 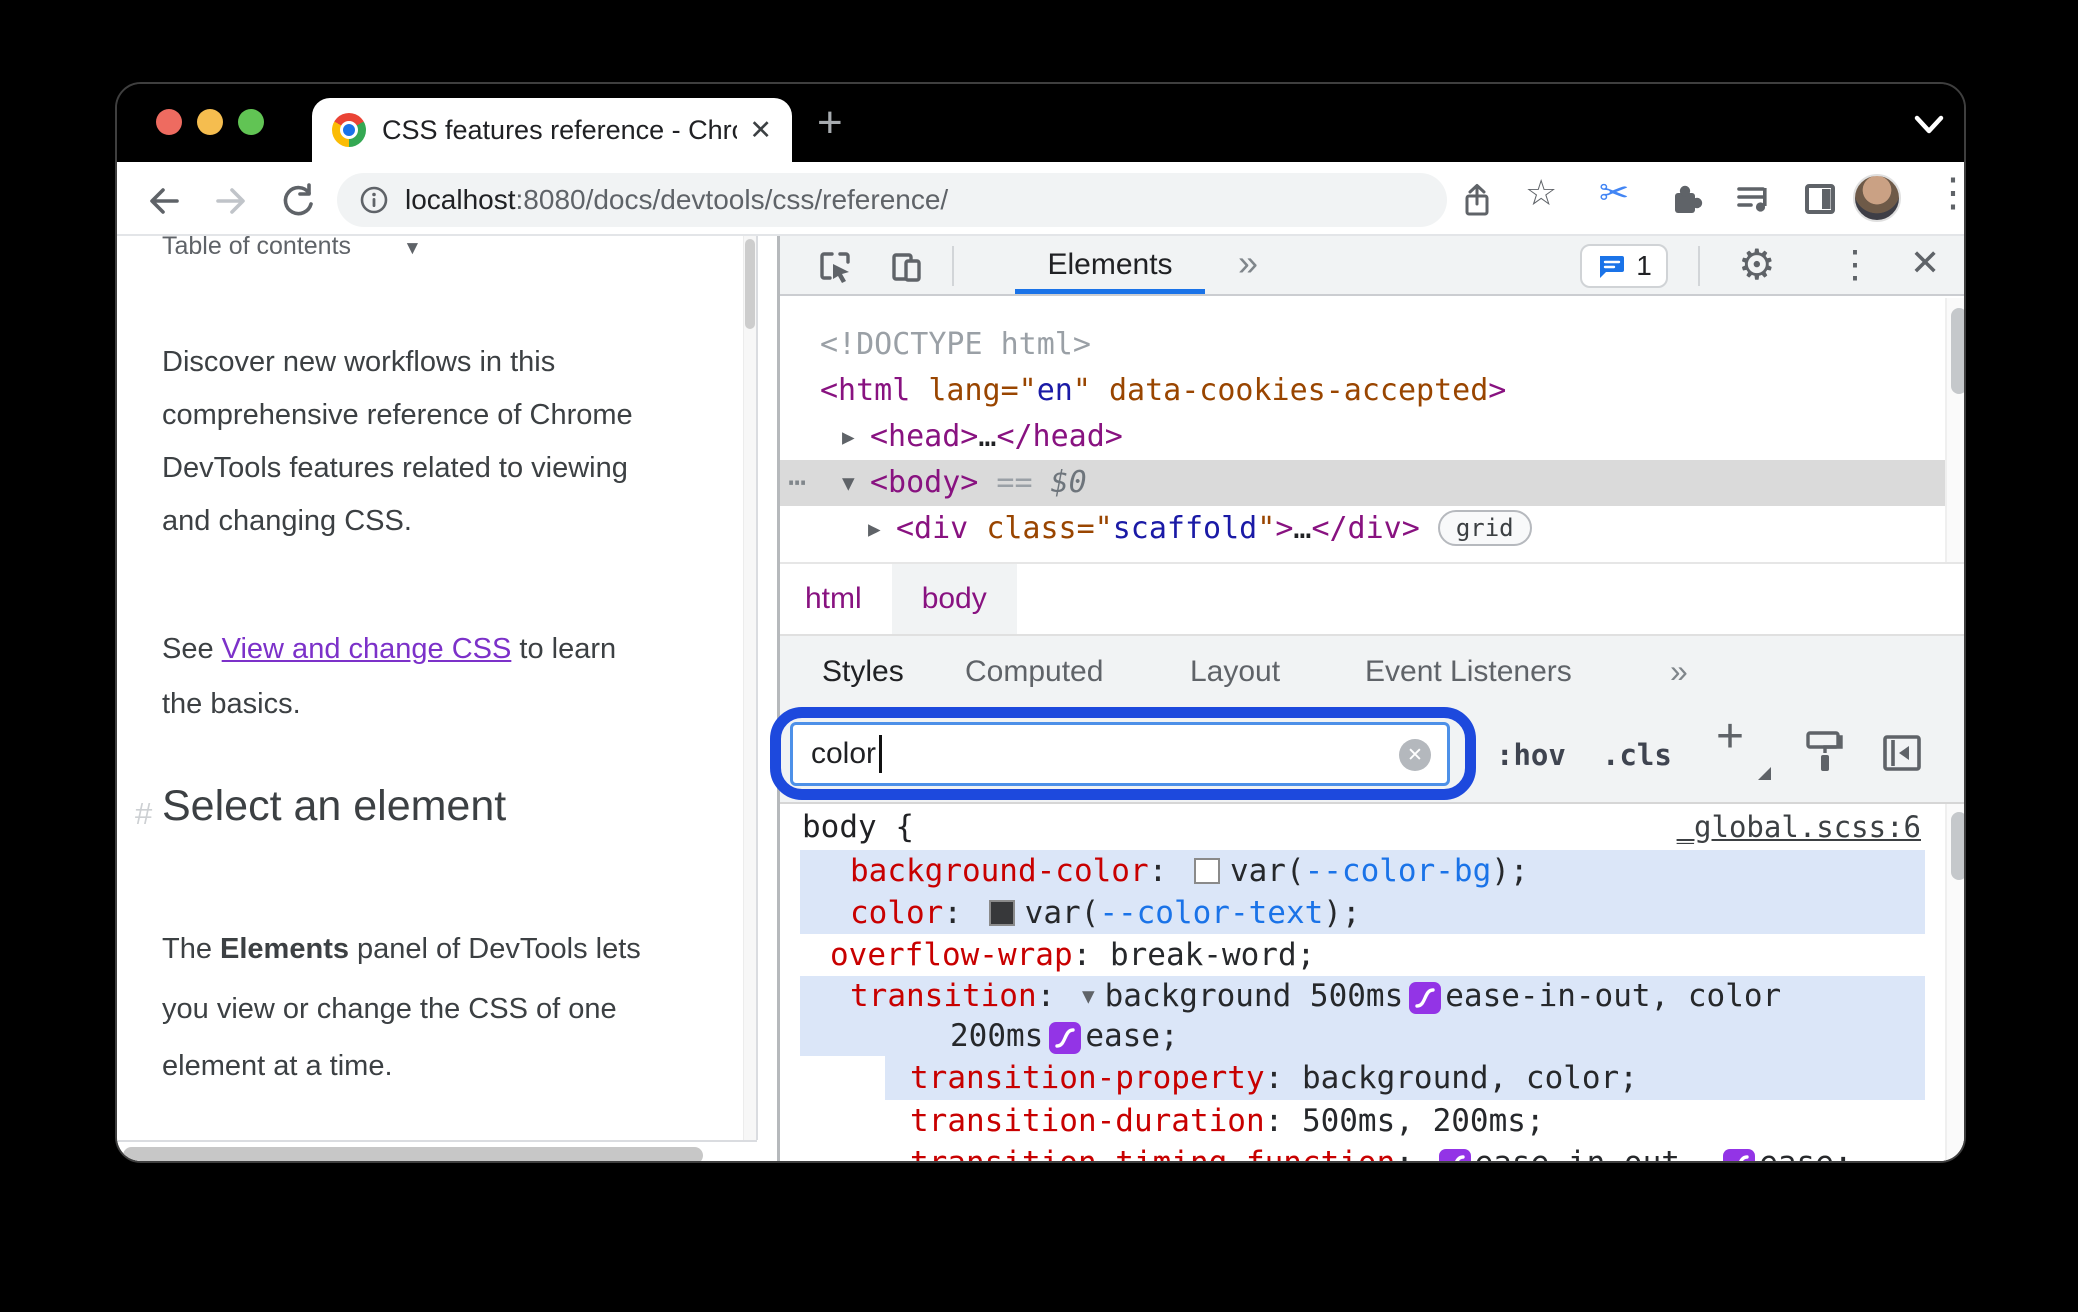 I want to click on para2-bold: Elements, so click(x=284, y=949).